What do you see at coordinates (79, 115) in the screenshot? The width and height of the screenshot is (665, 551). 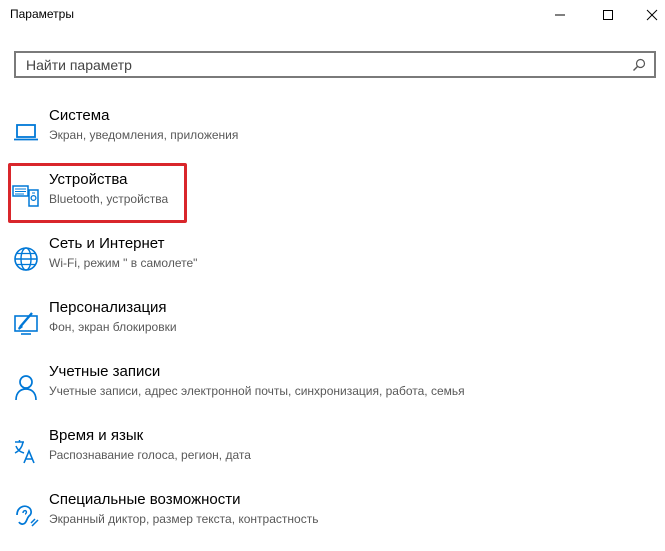 I see `settings-item-title: Система` at bounding box center [79, 115].